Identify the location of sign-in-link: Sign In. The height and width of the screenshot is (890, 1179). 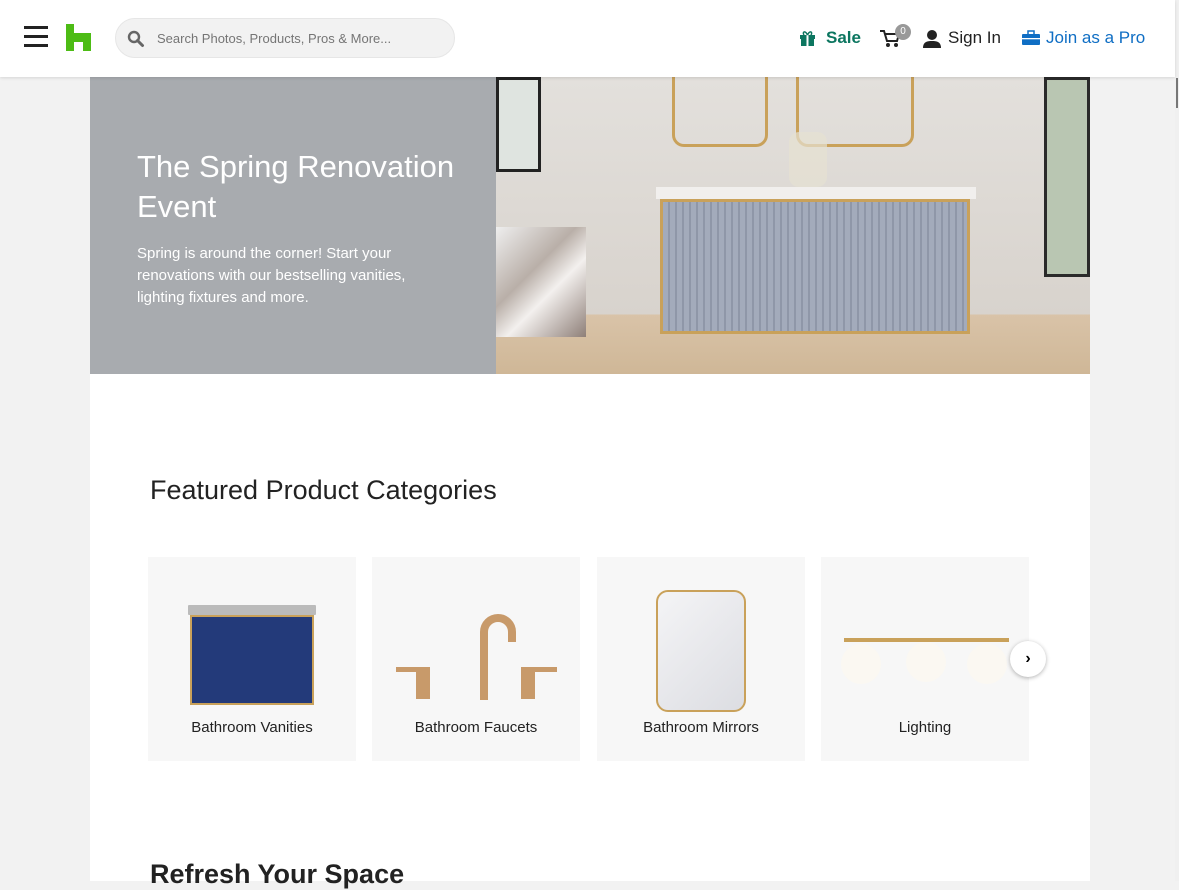
(961, 38).